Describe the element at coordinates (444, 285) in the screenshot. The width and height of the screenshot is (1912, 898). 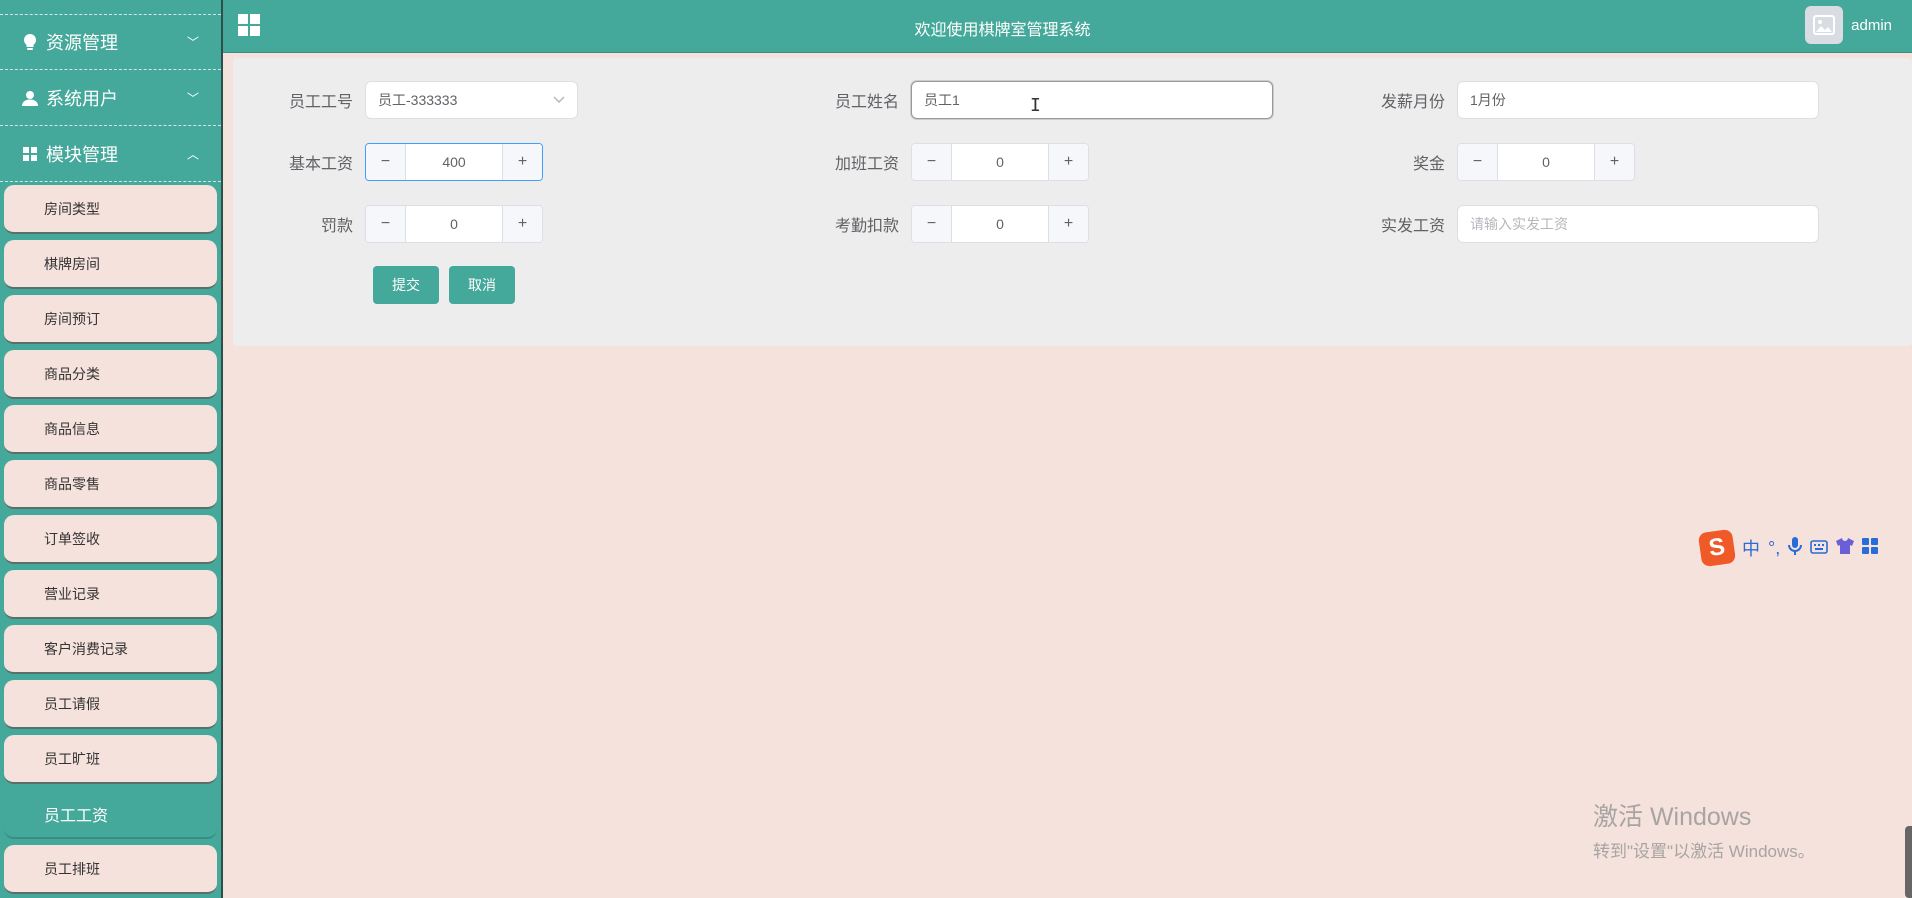
I see `form-actions: 提交 取消` at that location.